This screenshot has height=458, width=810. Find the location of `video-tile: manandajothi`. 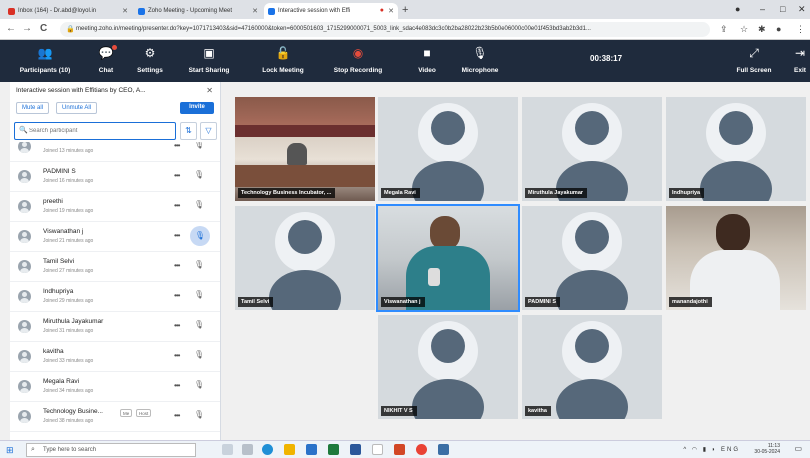

video-tile: manandajothi is located at coordinates (736, 258).